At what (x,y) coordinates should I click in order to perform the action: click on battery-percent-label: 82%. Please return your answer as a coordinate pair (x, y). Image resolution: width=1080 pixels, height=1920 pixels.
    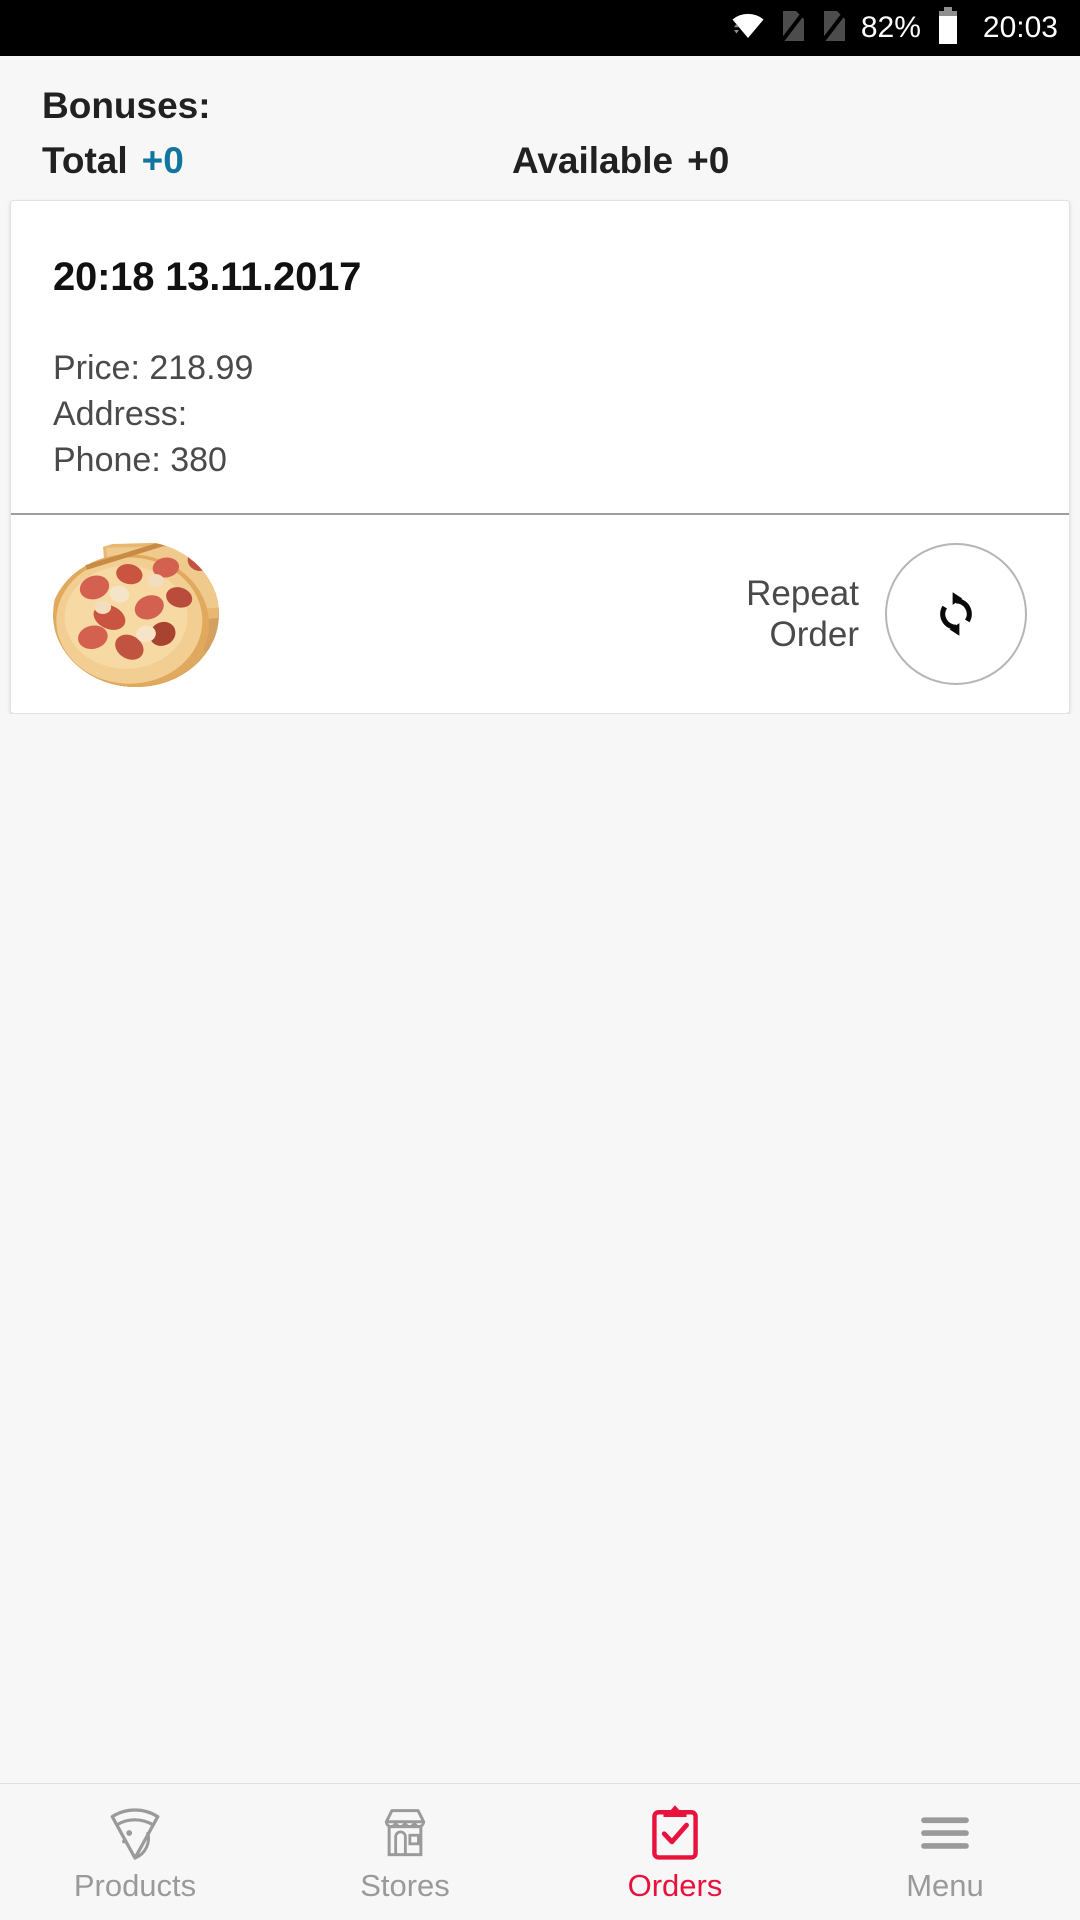
    Looking at the image, I should click on (890, 27).